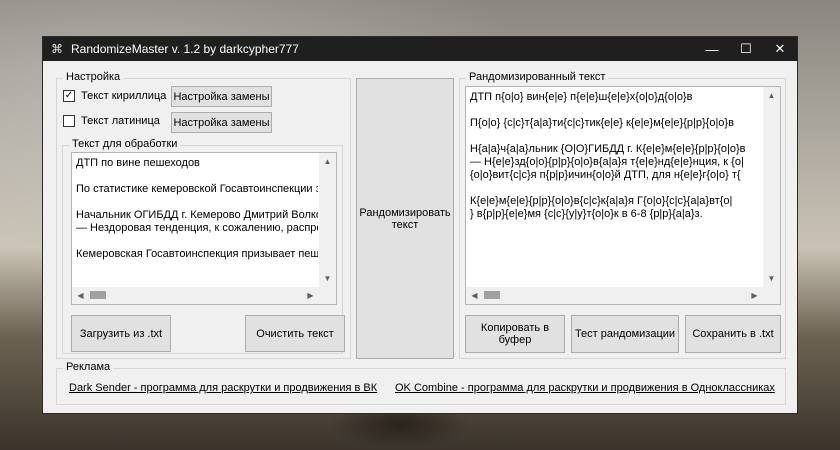  Describe the element at coordinates (712, 49) in the screenshot. I see `minimize-button: —` at that location.